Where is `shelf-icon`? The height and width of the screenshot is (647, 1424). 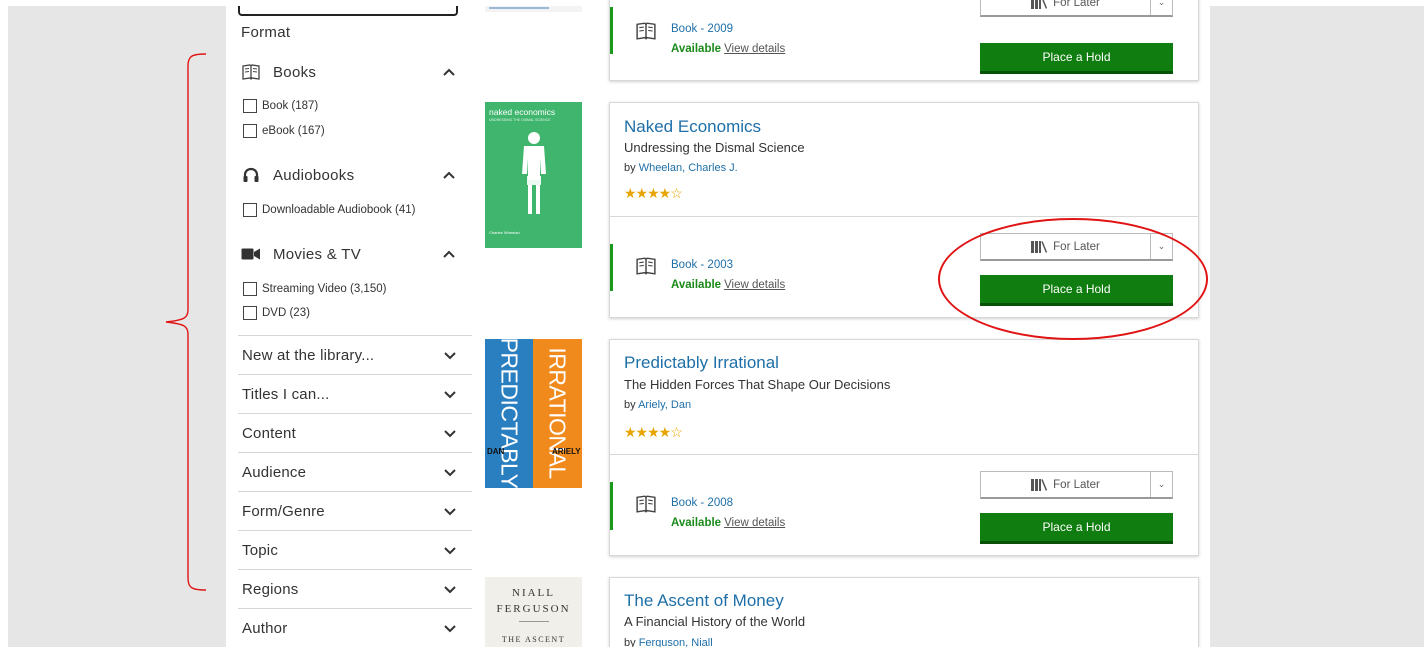
shelf-icon is located at coordinates (1039, 484).